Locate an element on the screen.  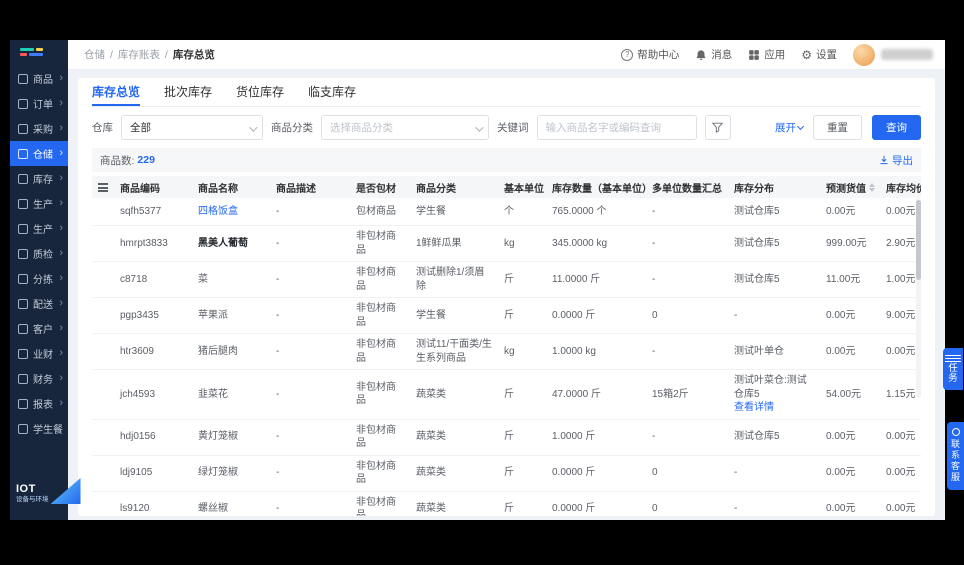
cell-name: 菜 is located at coordinates (203, 279).